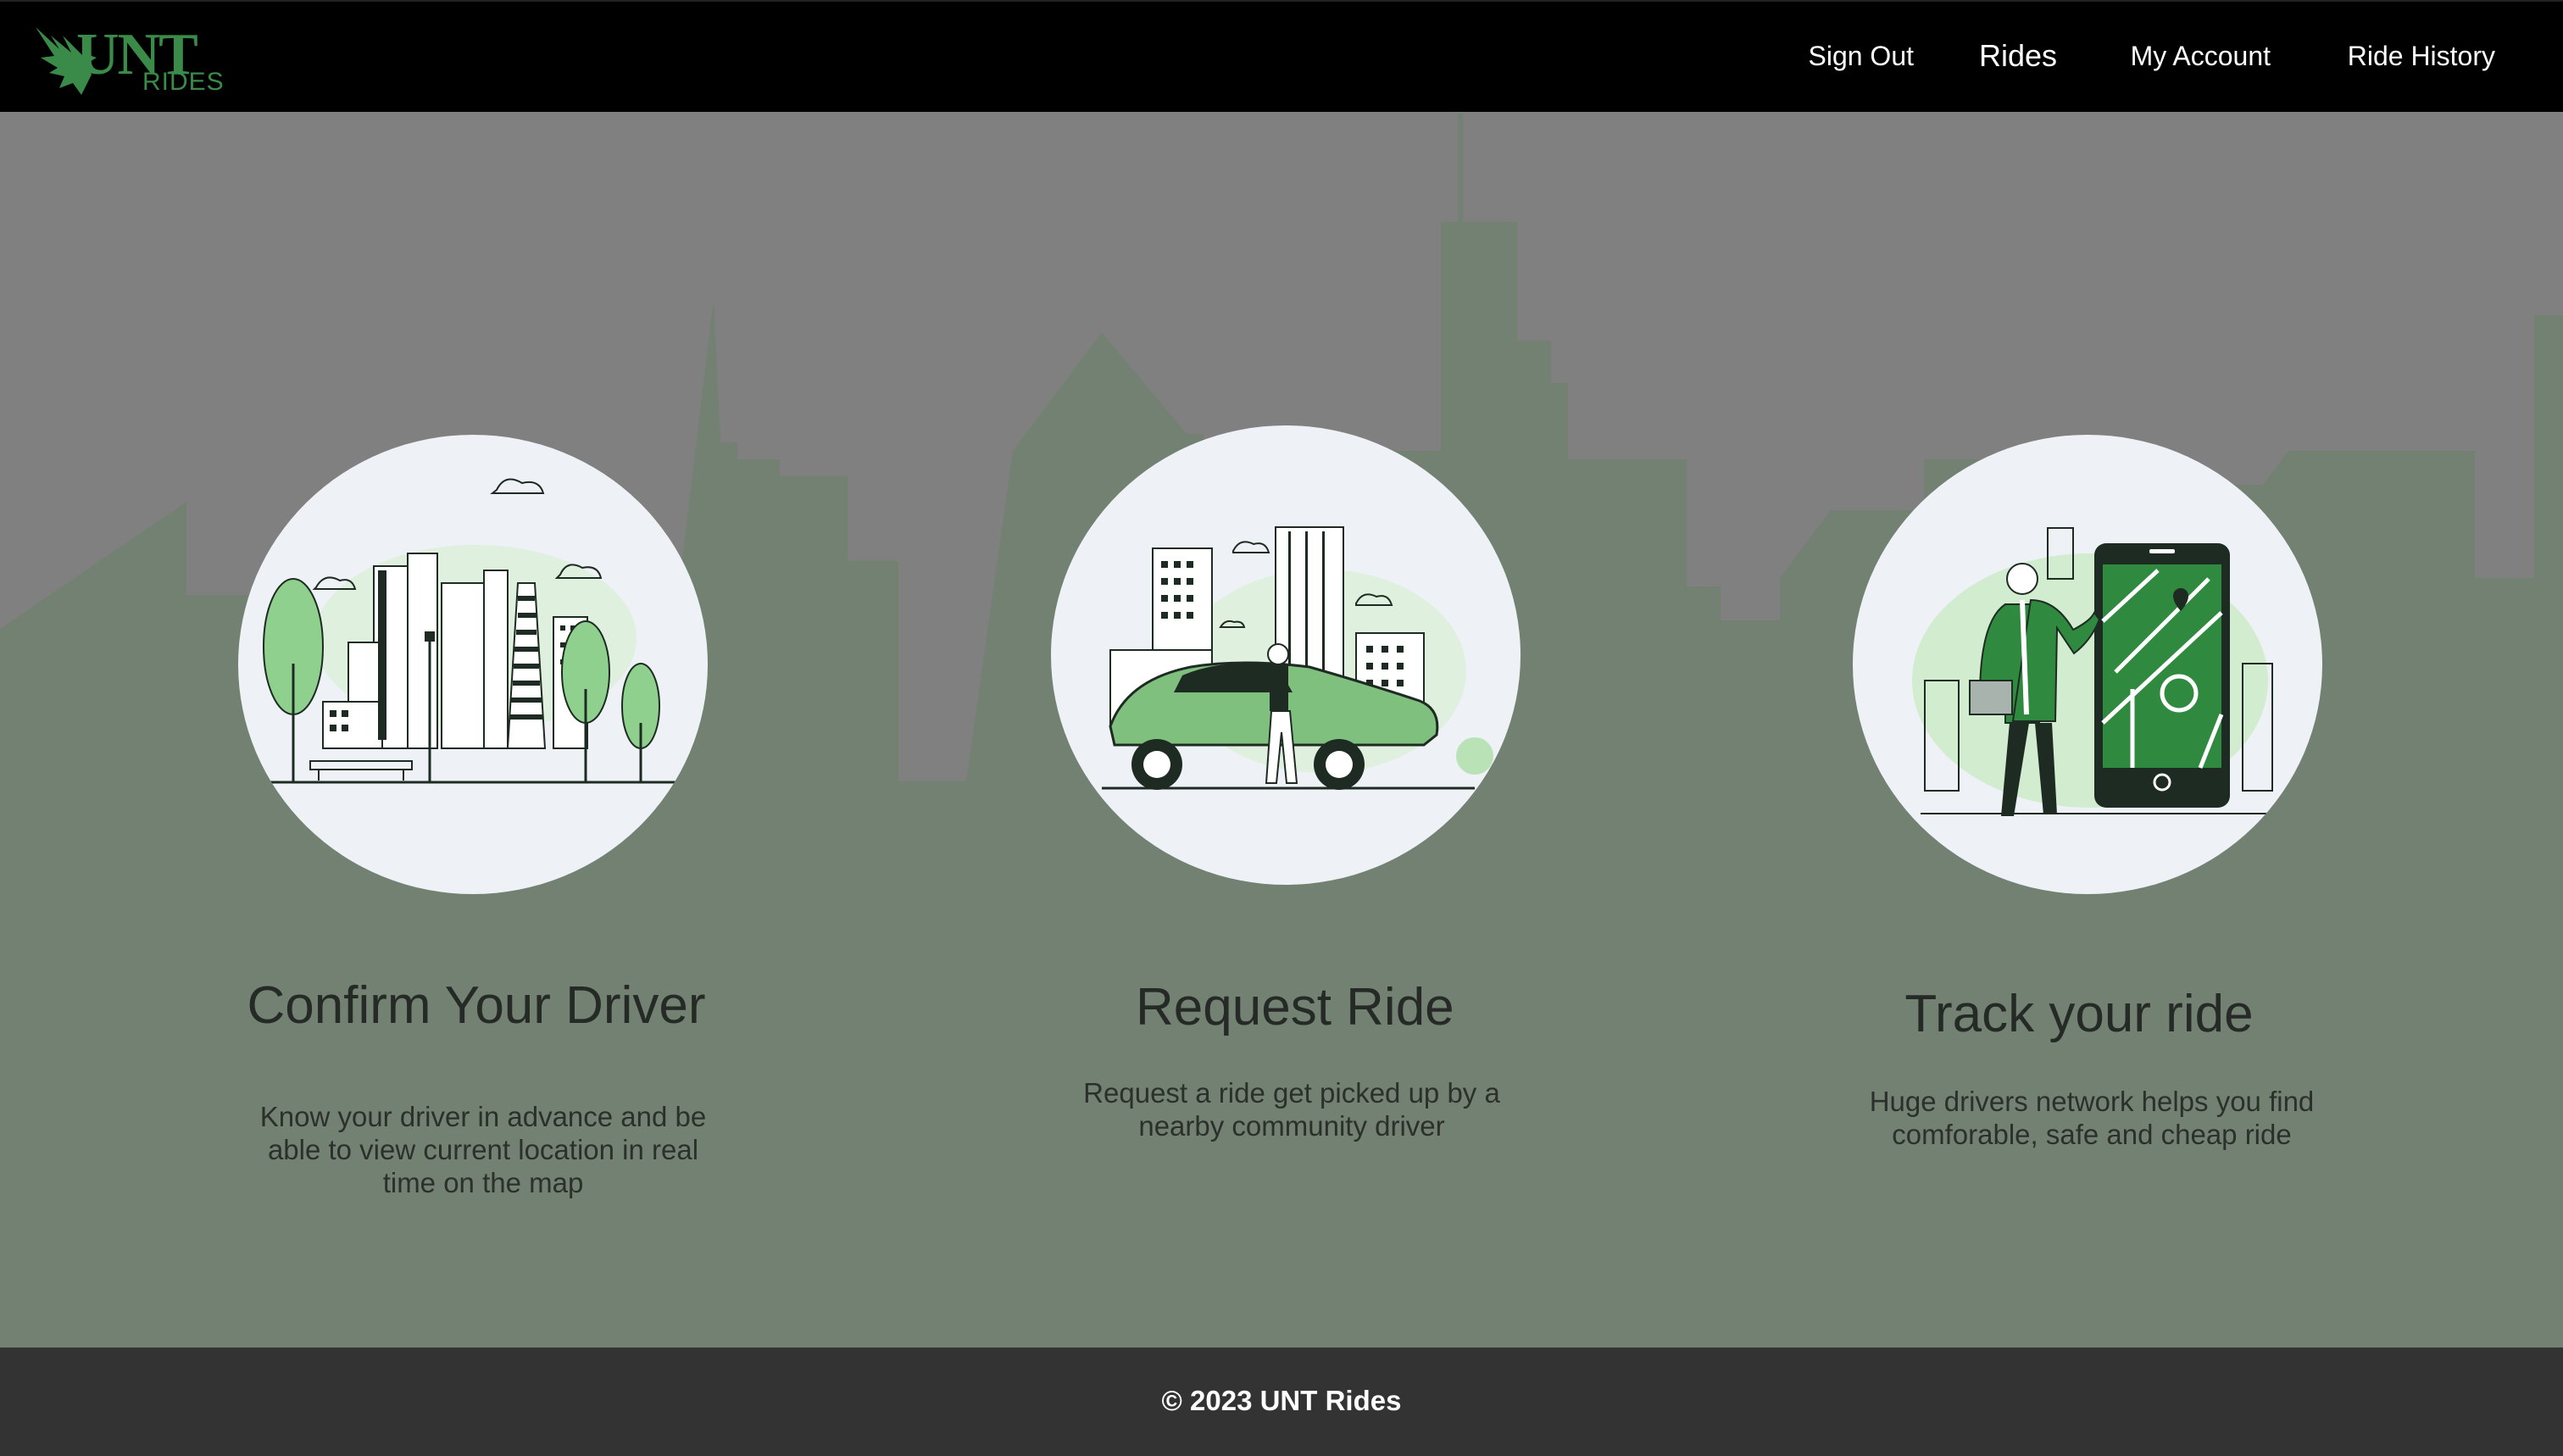  I want to click on feature-title: Confirm Your Driver, so click(476, 1006).